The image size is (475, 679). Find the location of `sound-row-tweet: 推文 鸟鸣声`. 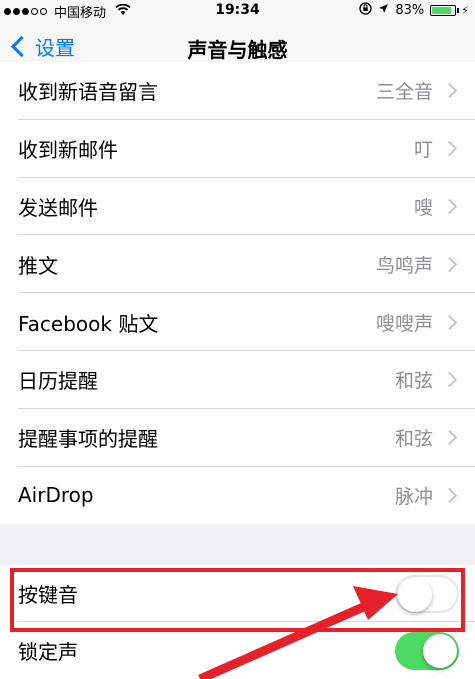

sound-row-tweet: 推文 鸟鸣声 is located at coordinates (237, 264).